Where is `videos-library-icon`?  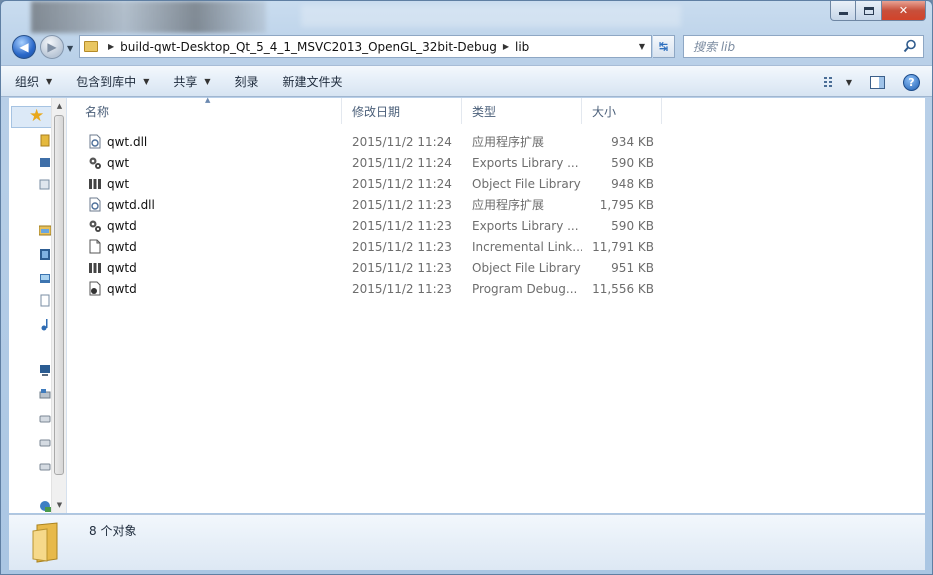 videos-library-icon is located at coordinates (45, 254).